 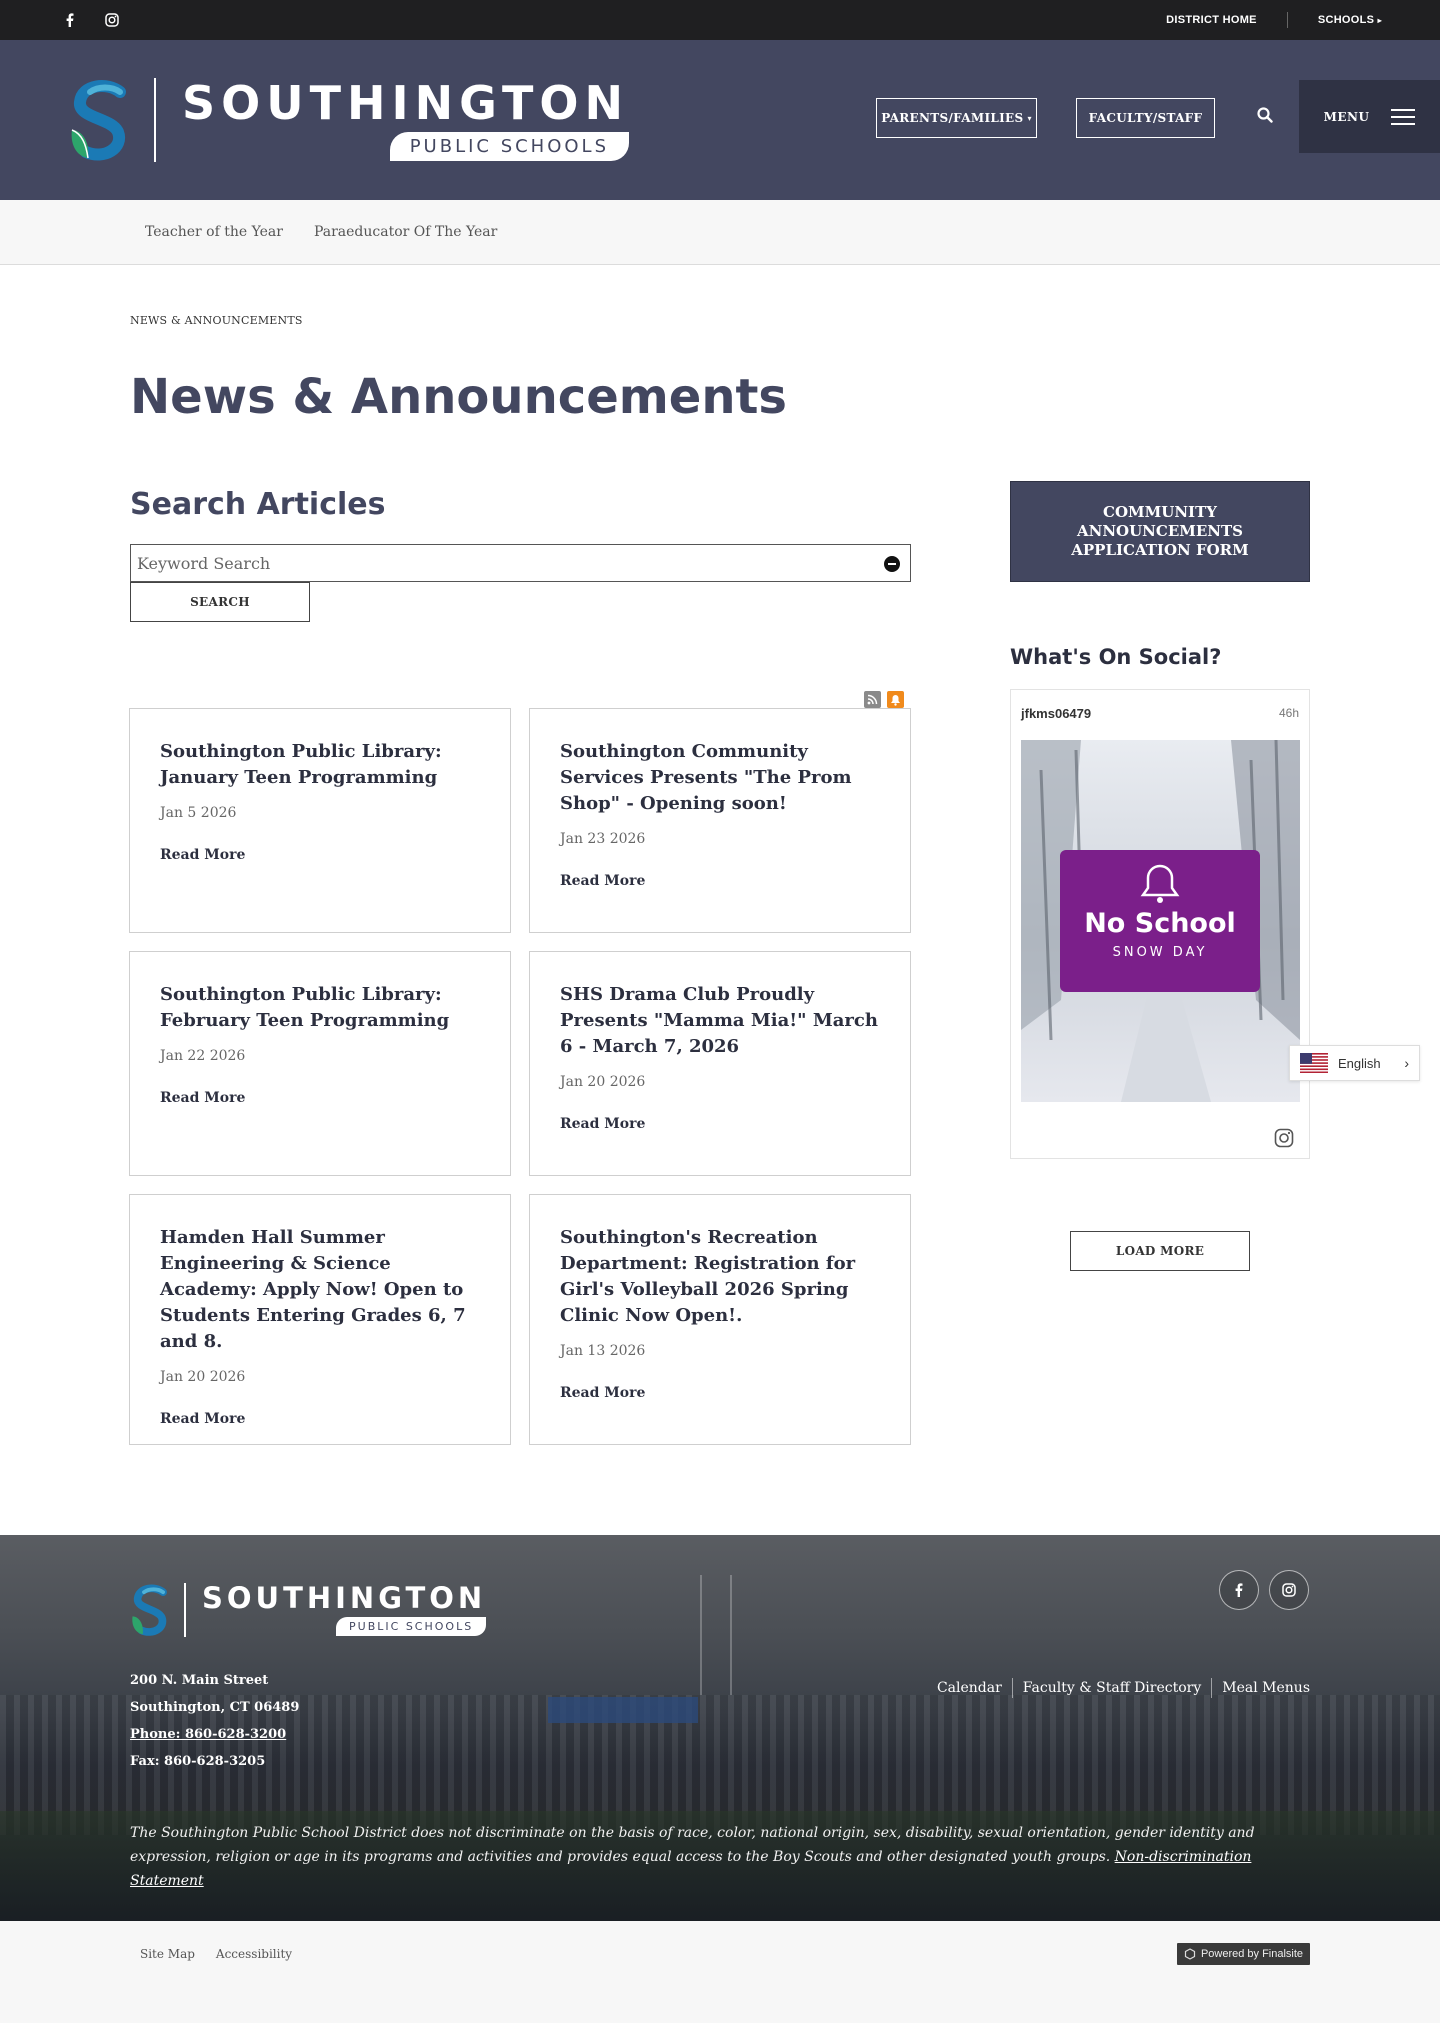 What do you see at coordinates (884, 699) in the screenshot?
I see `feed-icons` at bounding box center [884, 699].